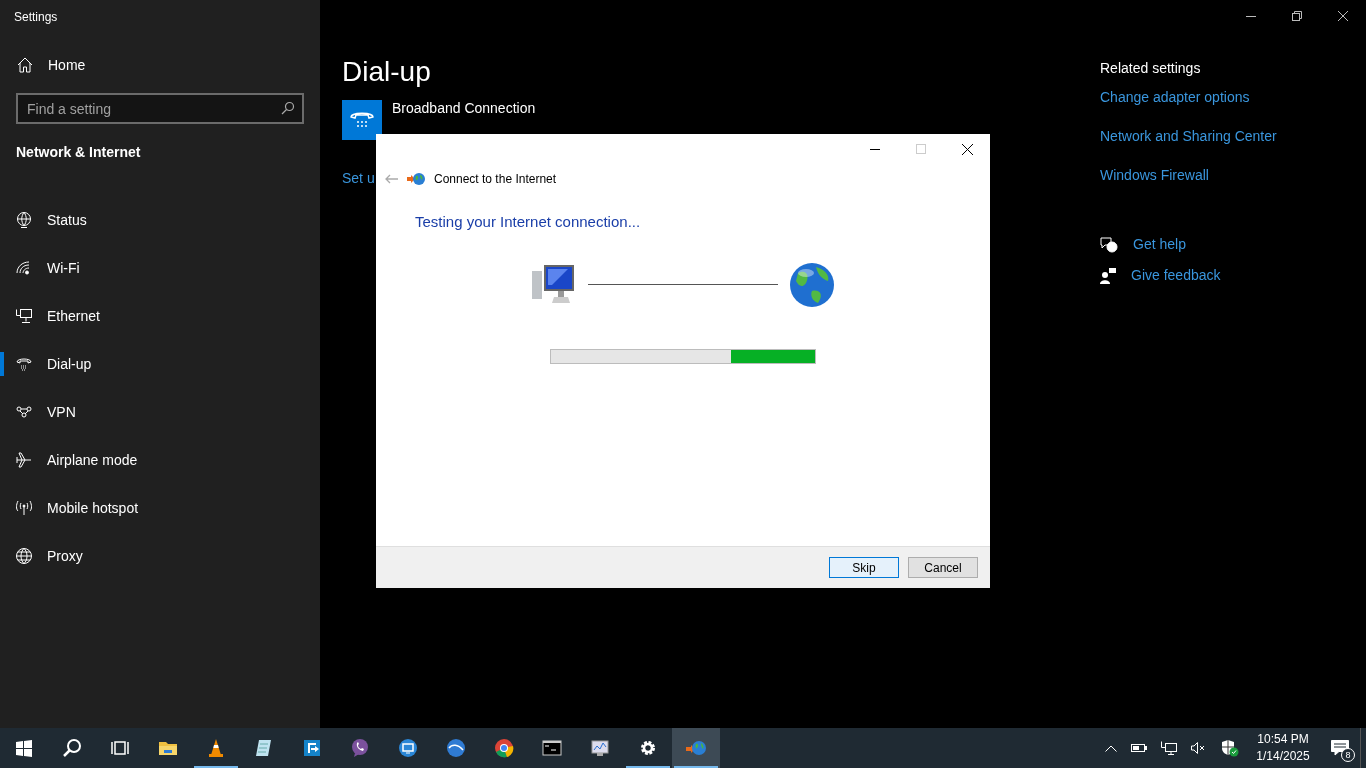 The height and width of the screenshot is (768, 1366). What do you see at coordinates (456, 748) in the screenshot?
I see `sphere-icon` at bounding box center [456, 748].